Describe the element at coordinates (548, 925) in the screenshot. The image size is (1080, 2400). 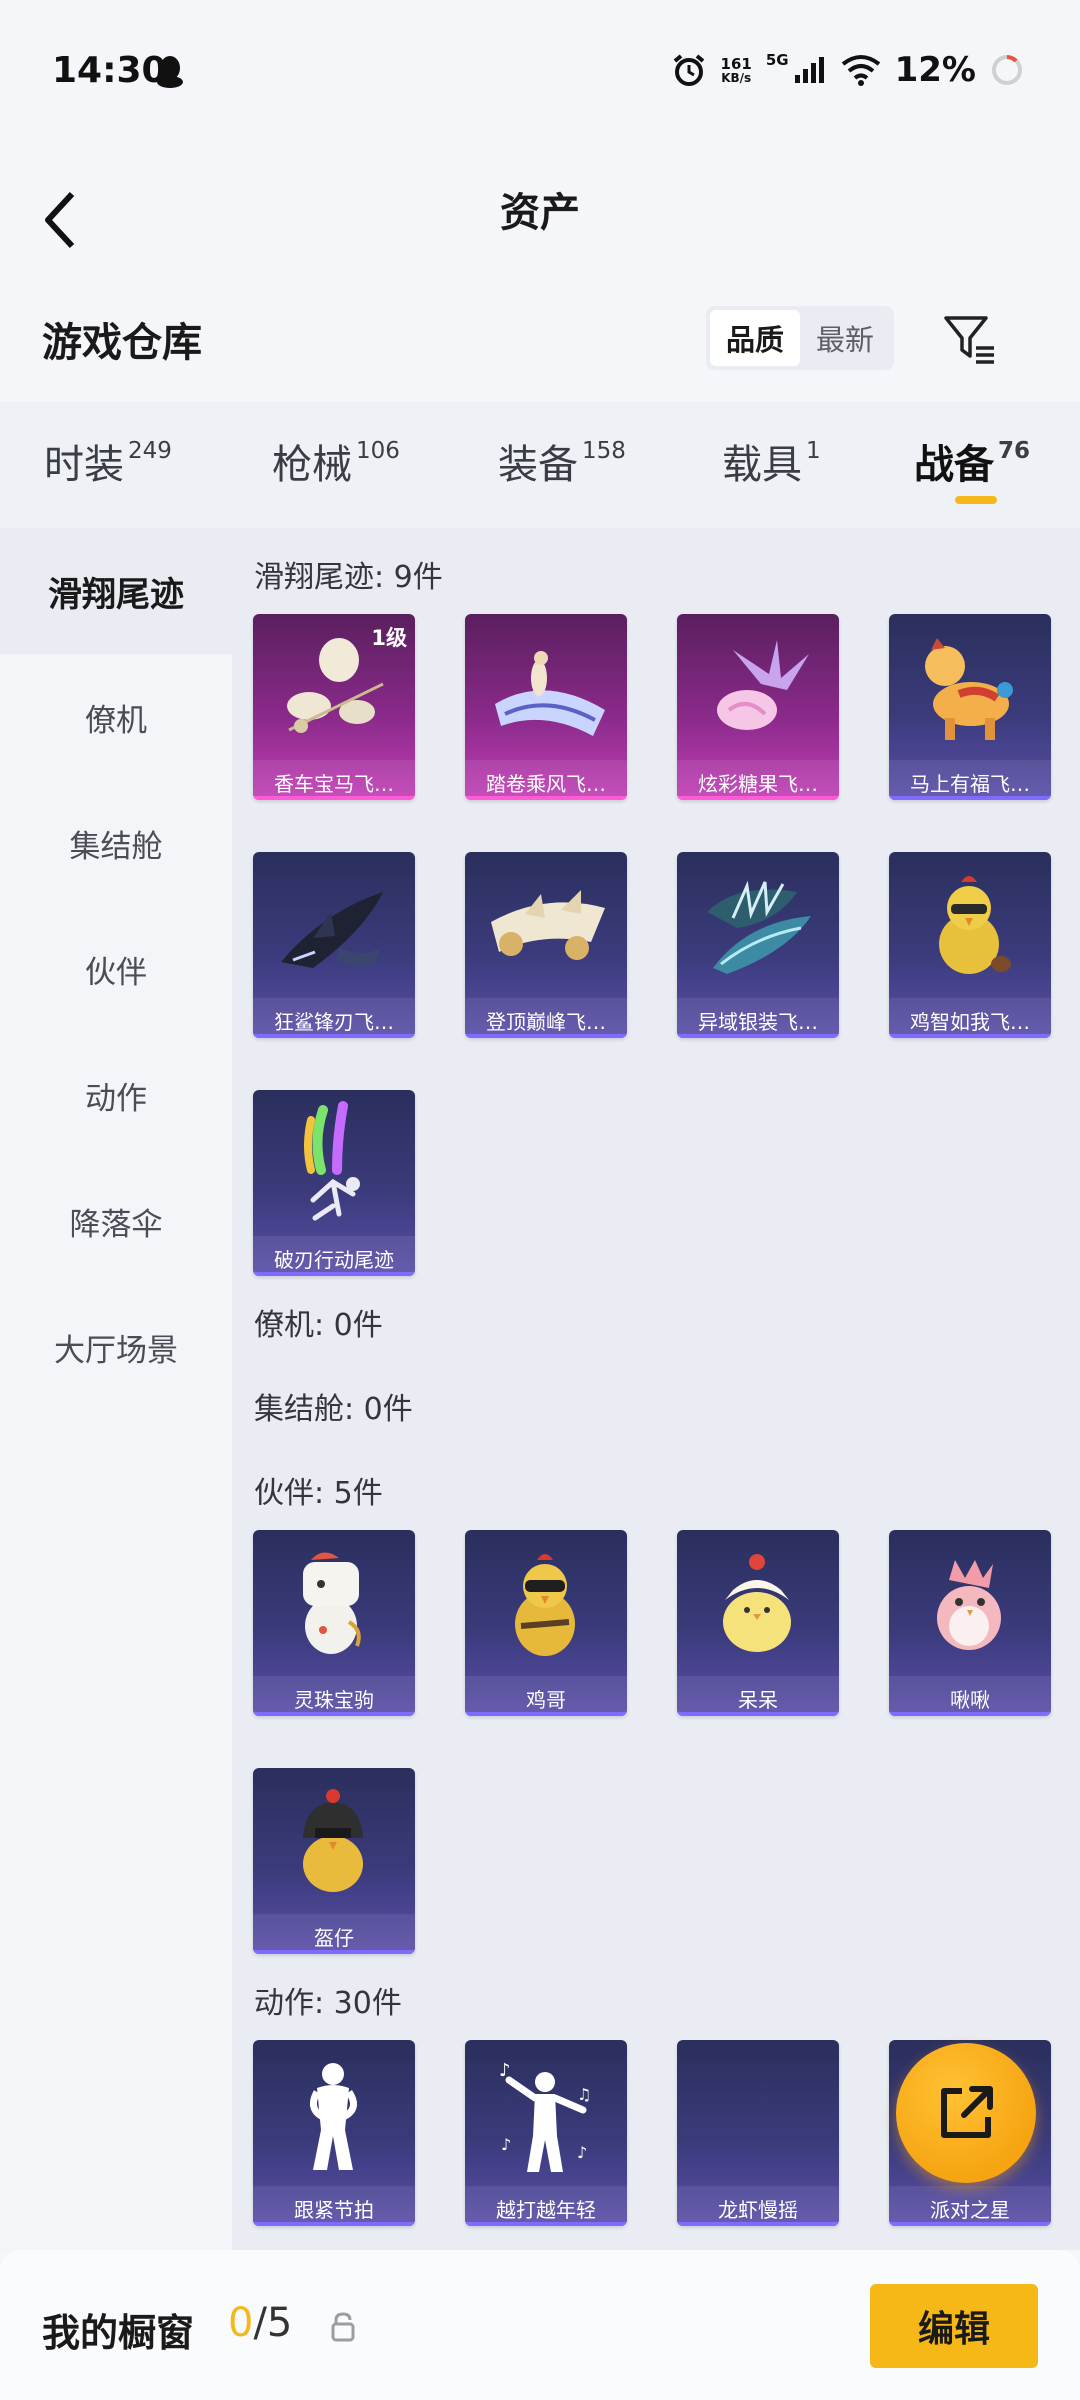
I see `jet-trail-art` at that location.